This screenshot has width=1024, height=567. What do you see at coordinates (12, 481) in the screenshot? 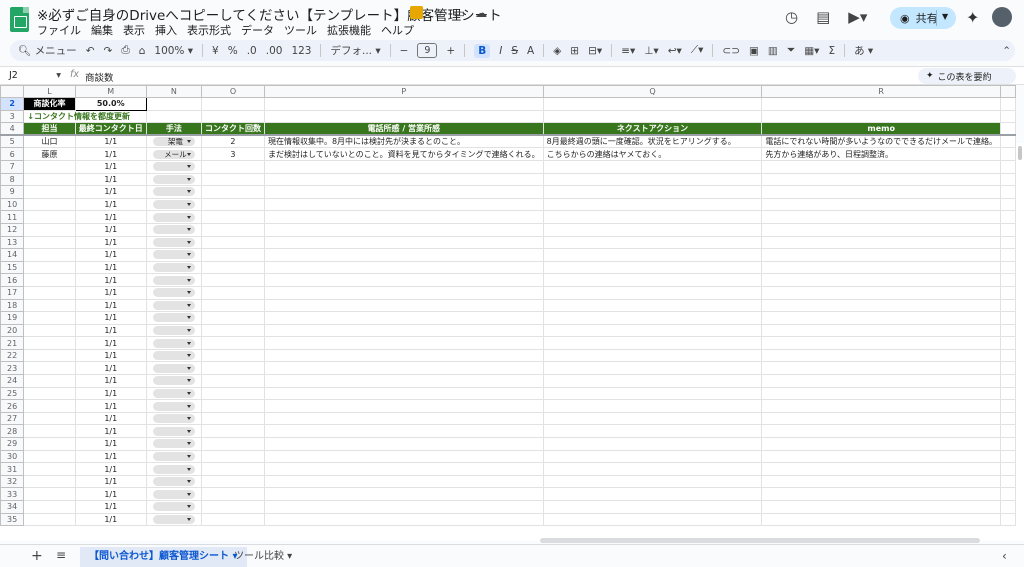
I see `row-header: 32` at bounding box center [12, 481].